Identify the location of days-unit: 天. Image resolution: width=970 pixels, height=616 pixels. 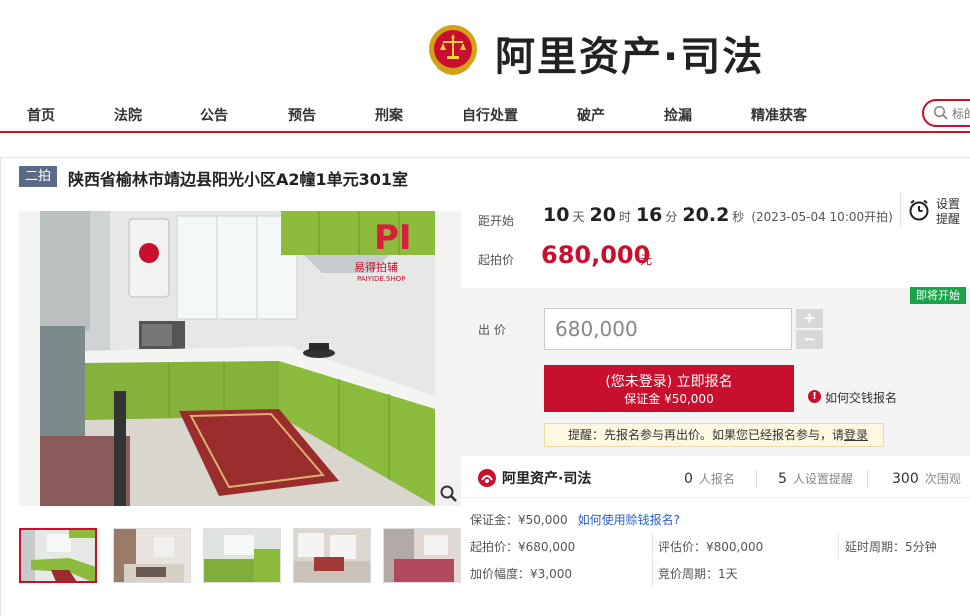
(578, 217).